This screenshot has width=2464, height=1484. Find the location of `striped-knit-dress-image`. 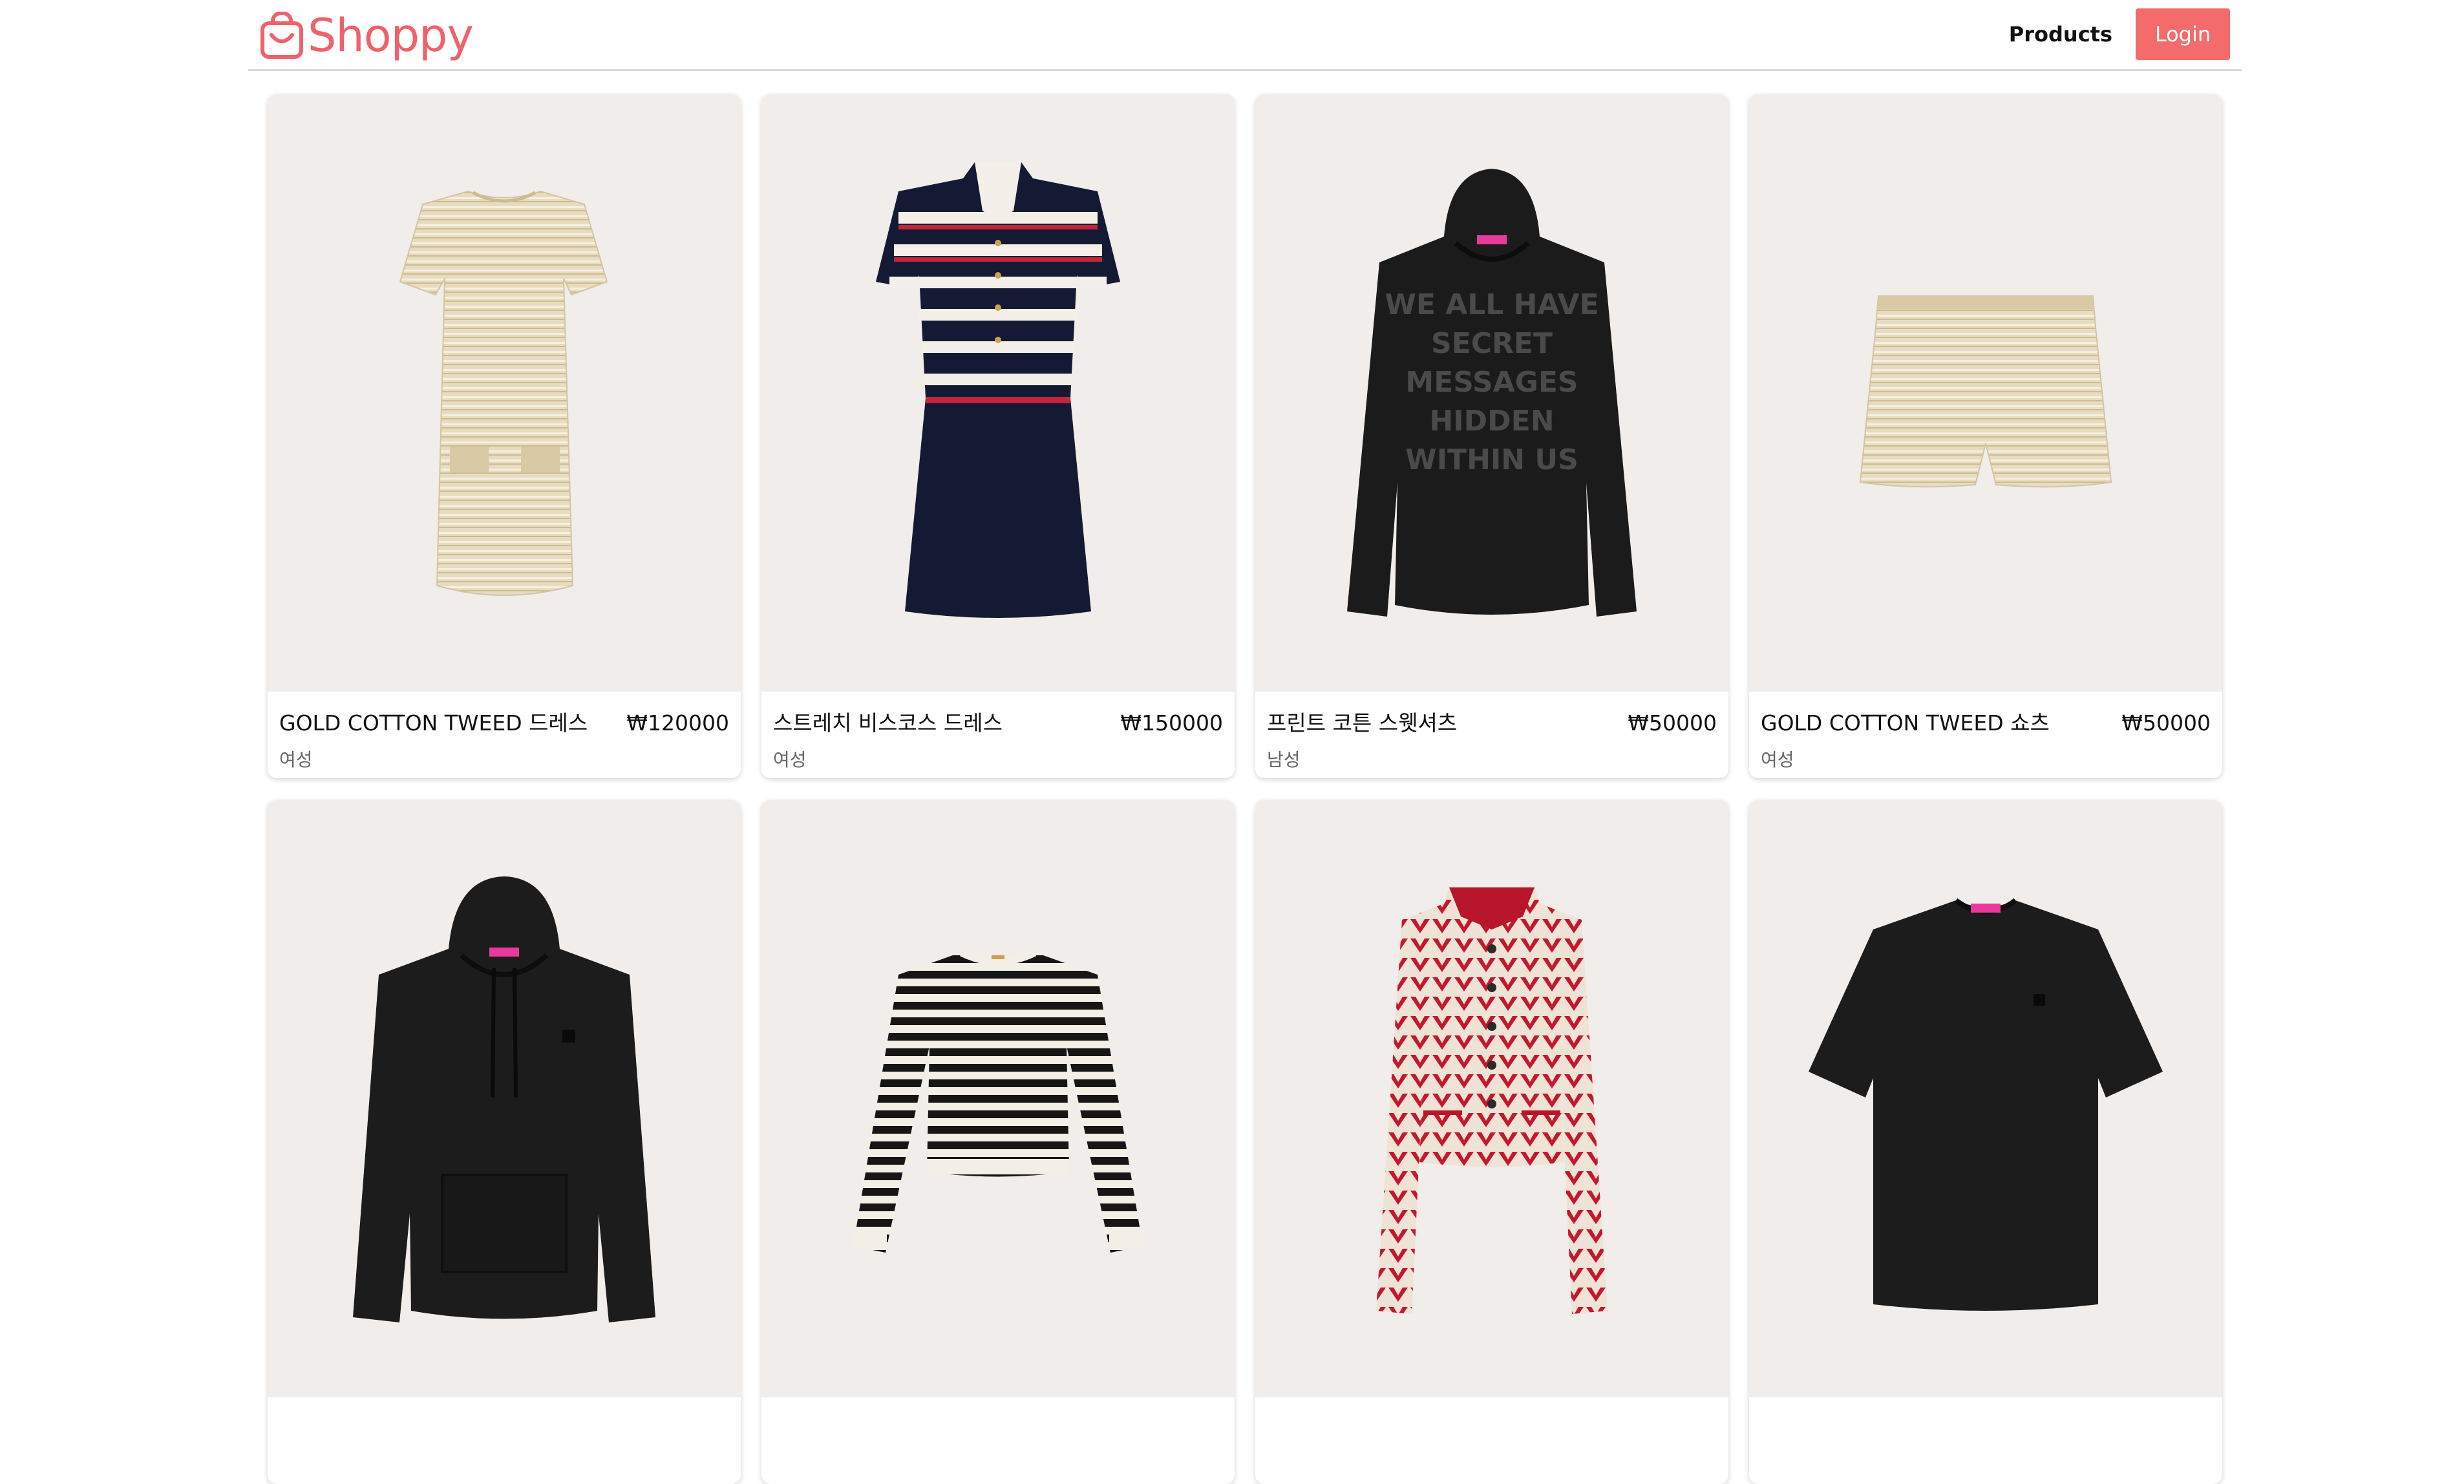

striped-knit-dress-image is located at coordinates (998, 393).